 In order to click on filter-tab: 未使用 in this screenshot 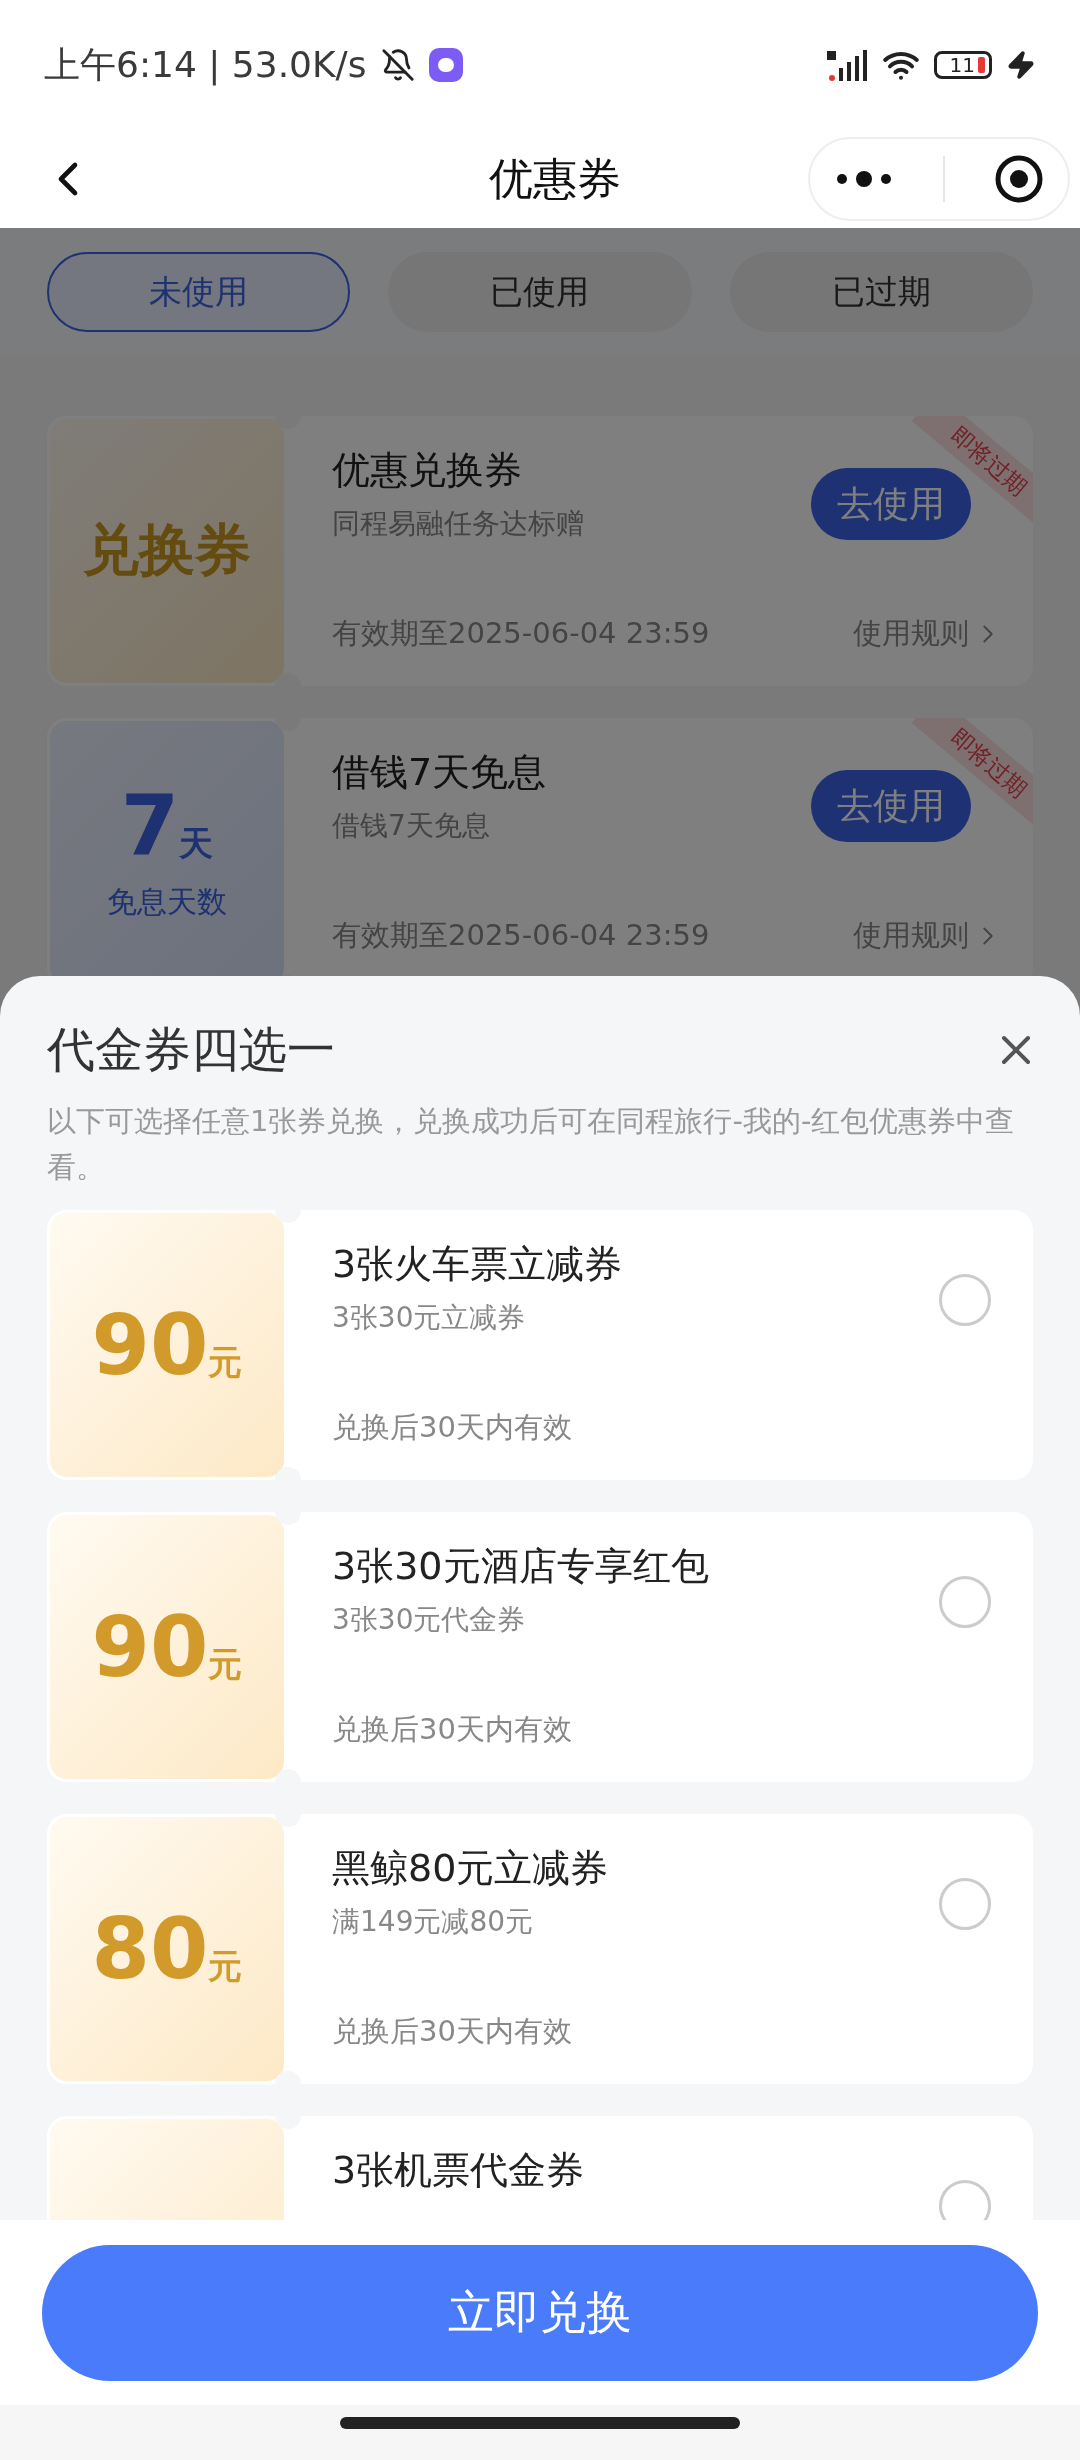, I will do `click(199, 292)`.